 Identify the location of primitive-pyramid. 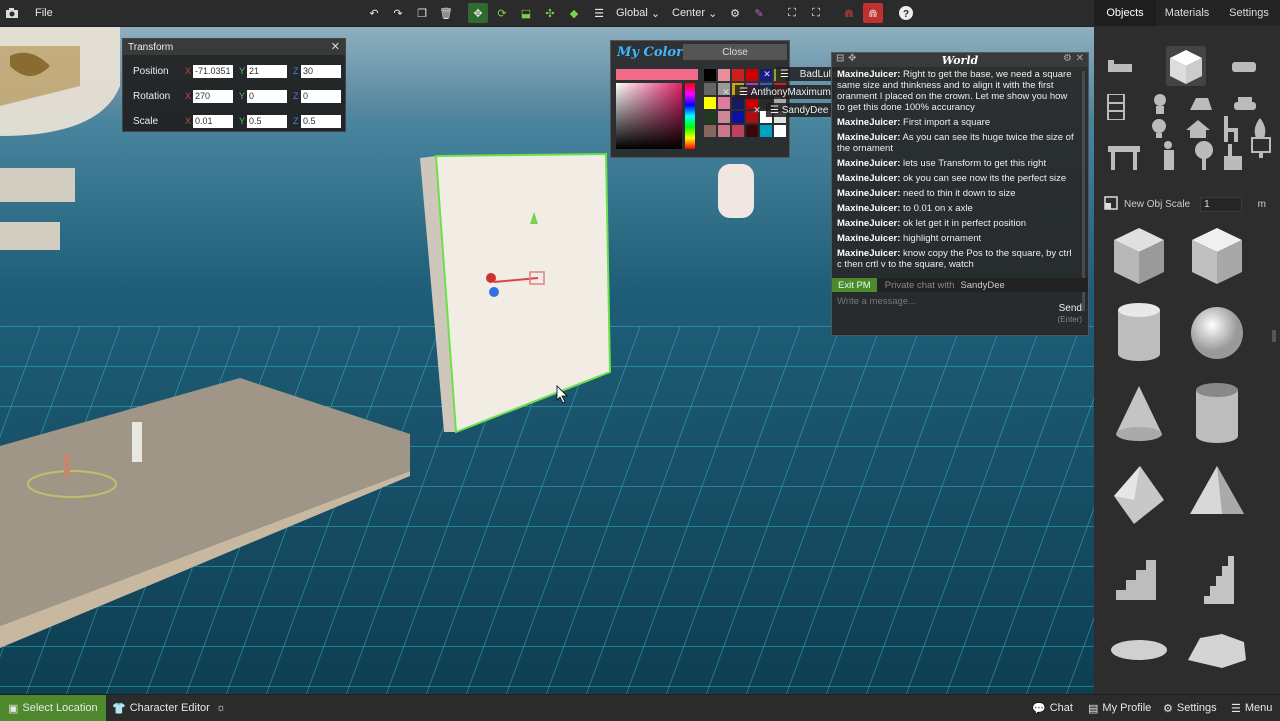
(1217, 495).